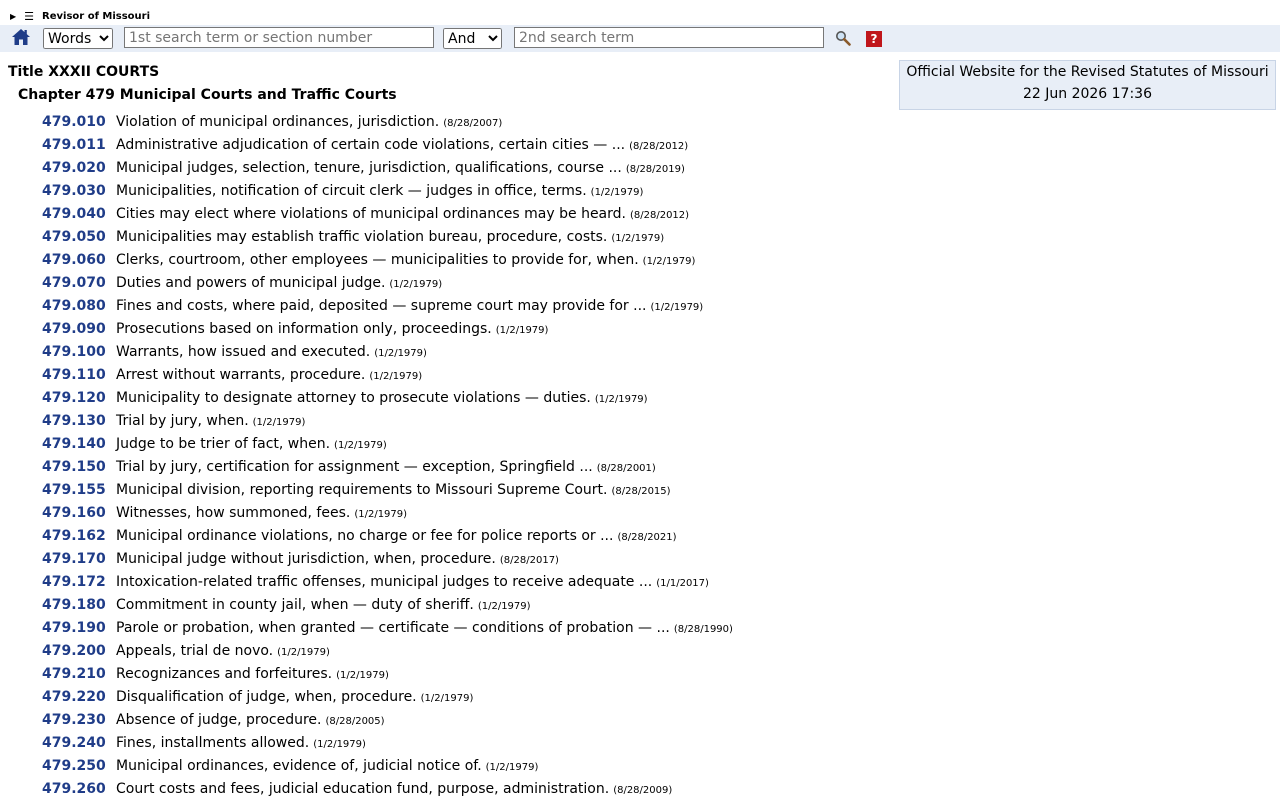  I want to click on info-box-timestamp: 22 Jun 2026 17:36, so click(1087, 94).